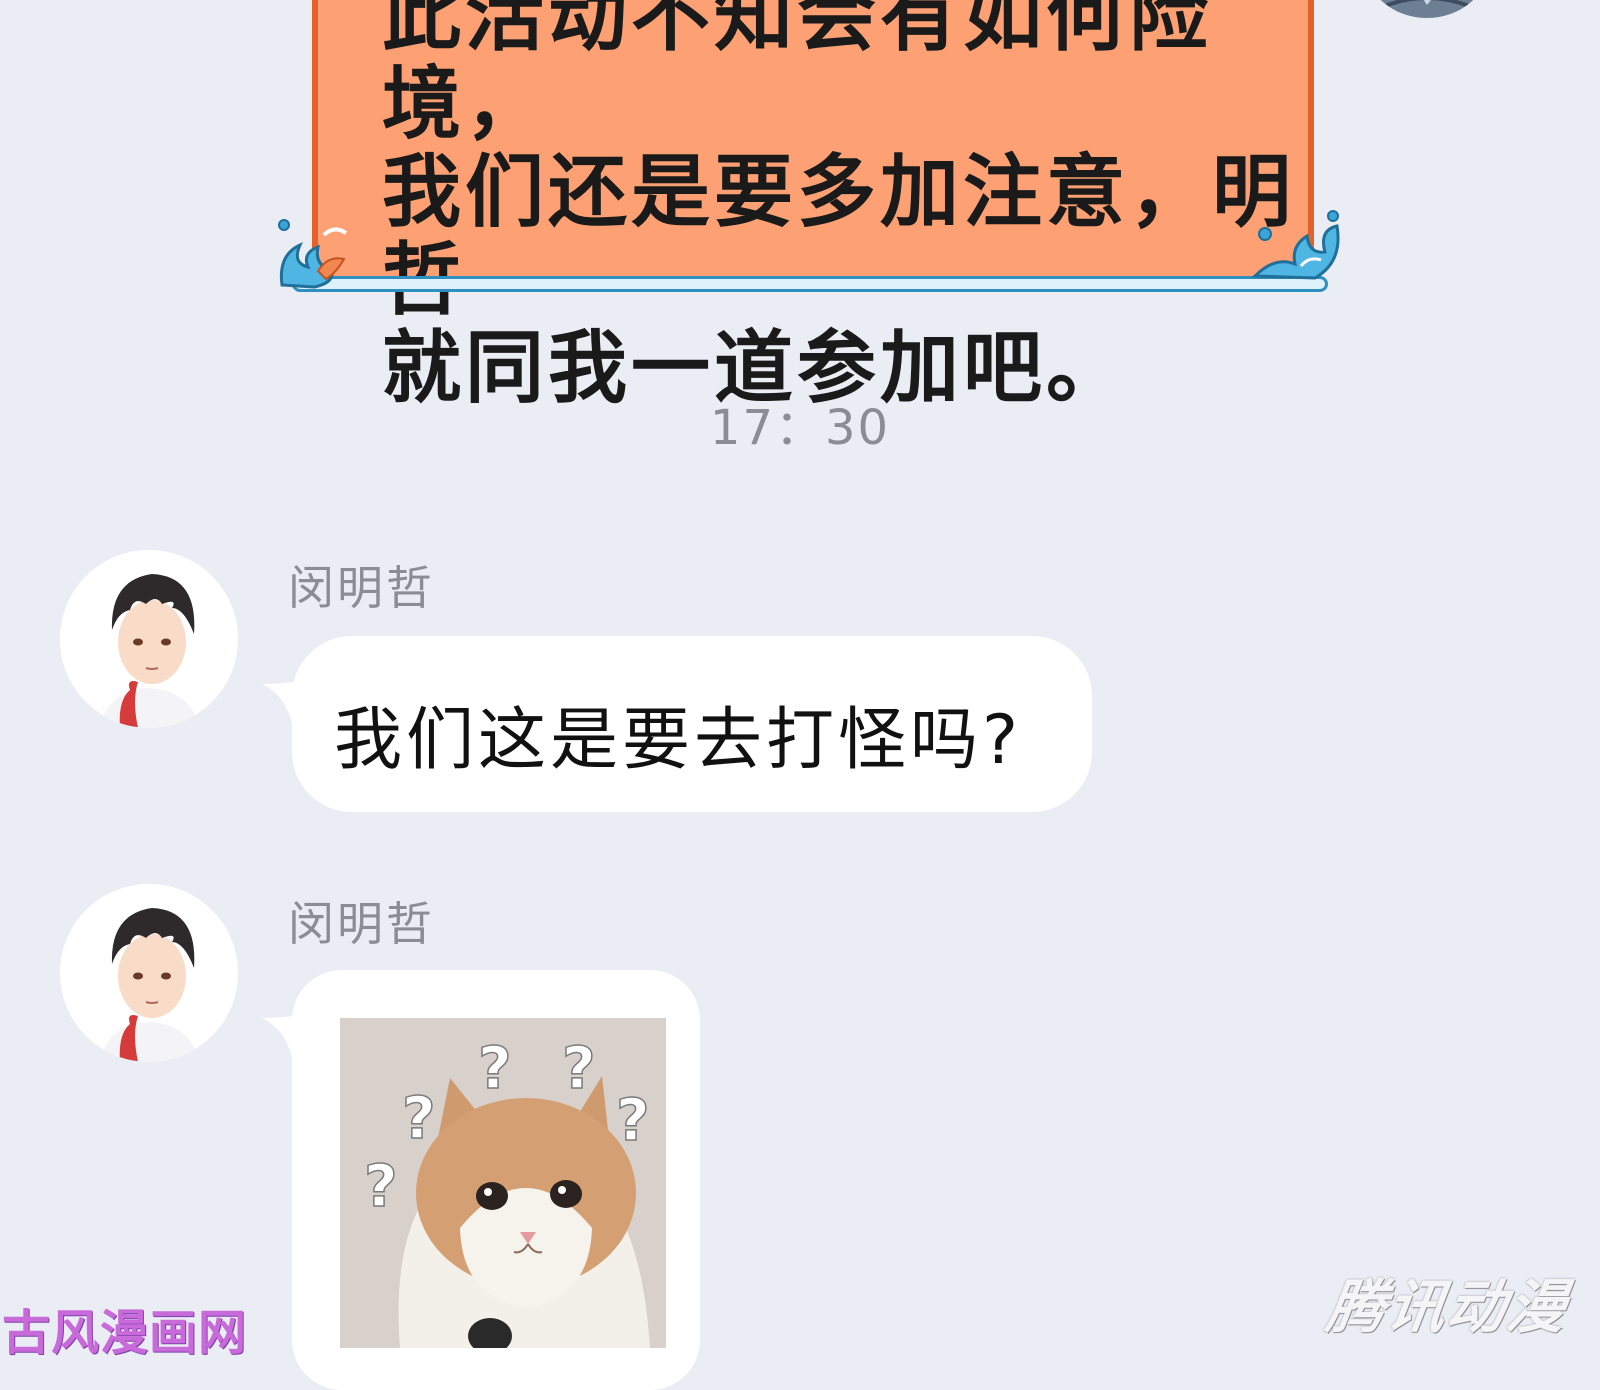 The width and height of the screenshot is (1600, 1390). I want to click on message-text: 我们这是要去打怪吗?, so click(678, 740).